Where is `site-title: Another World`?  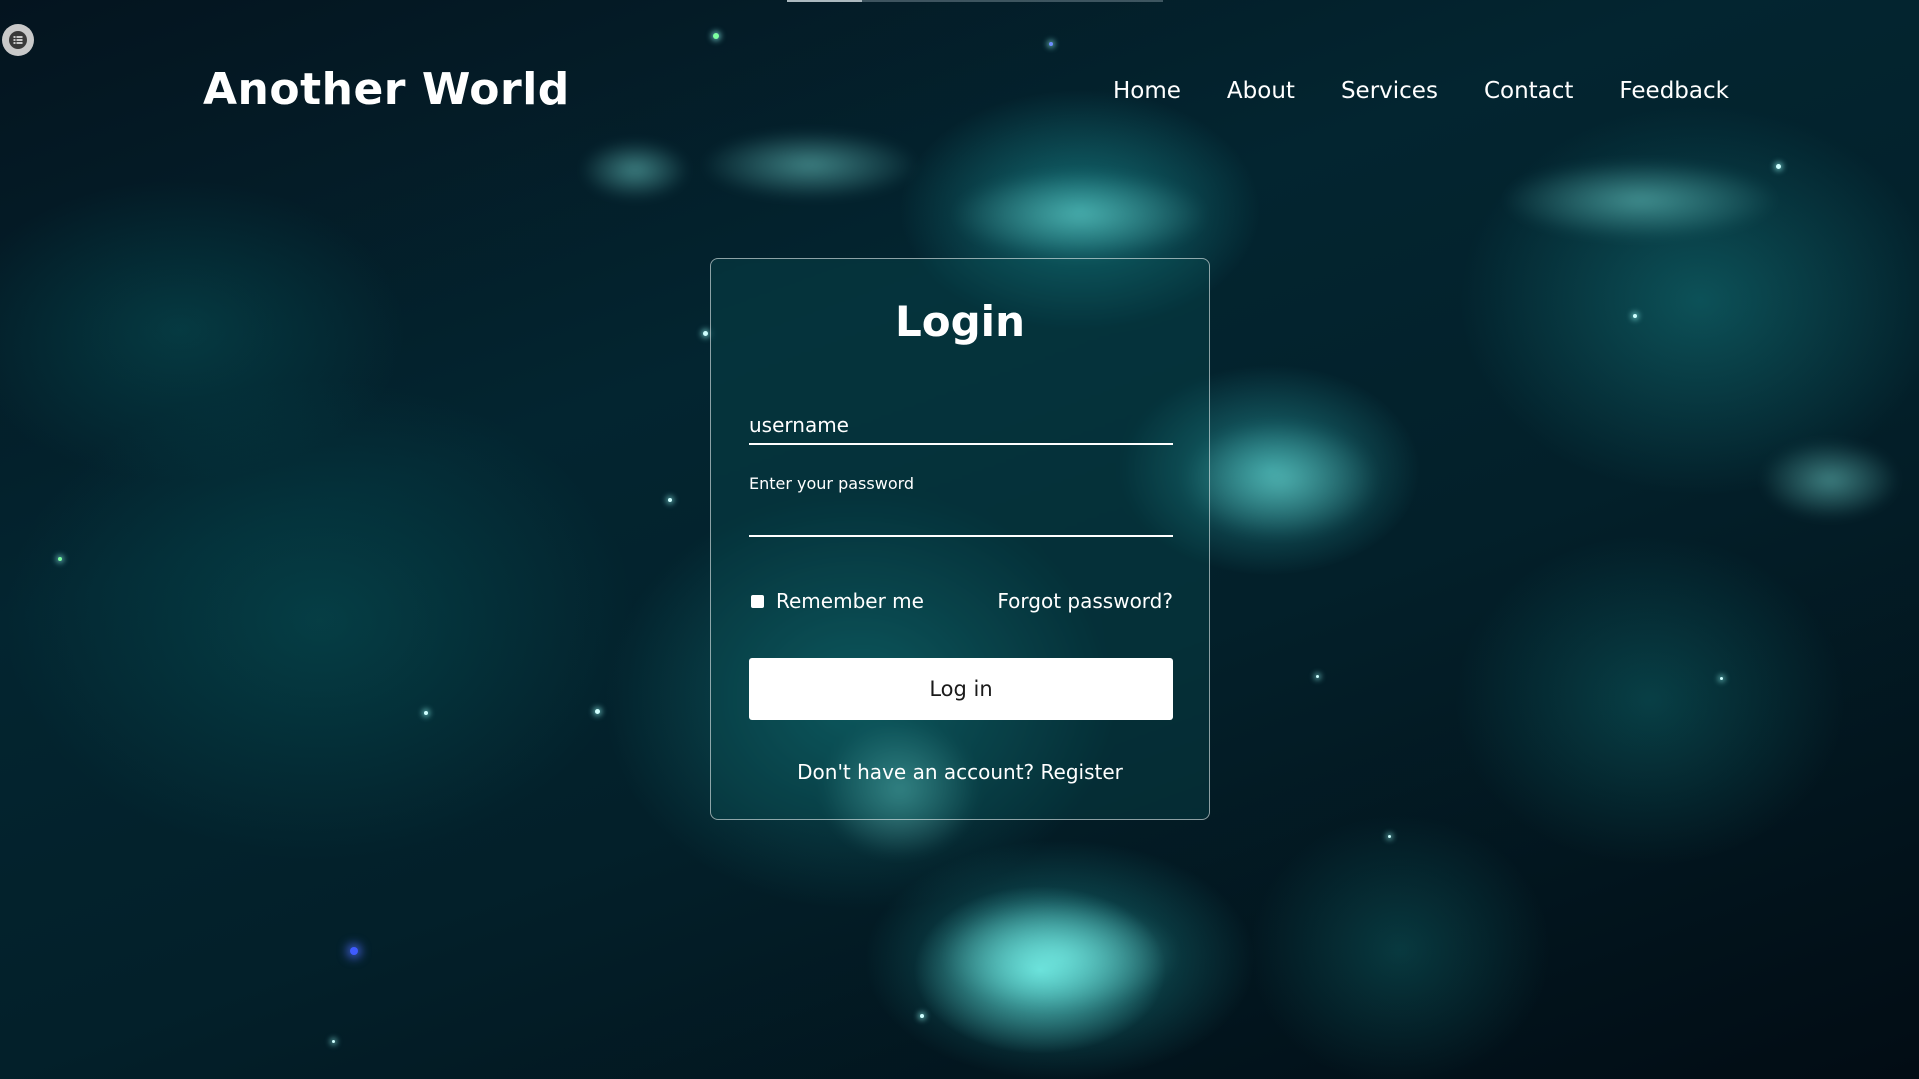
site-title: Another World is located at coordinates (386, 89).